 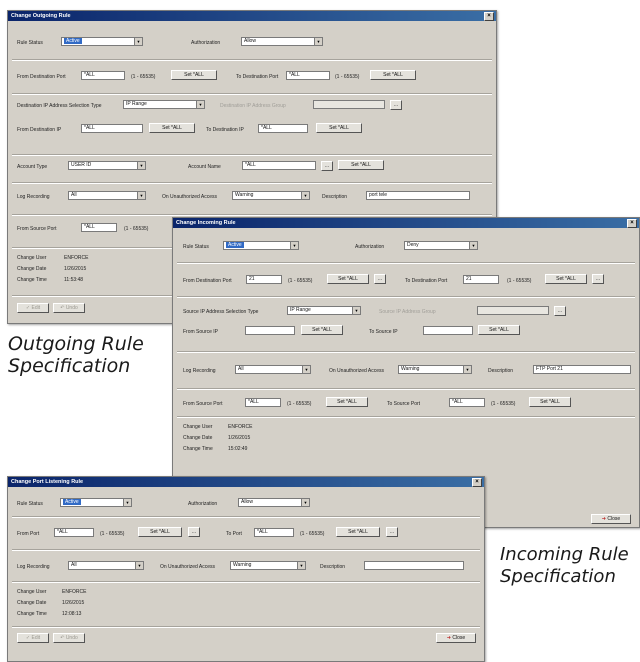 I want to click on to-destination-ip-label: To Destination IP, so click(x=225, y=130).